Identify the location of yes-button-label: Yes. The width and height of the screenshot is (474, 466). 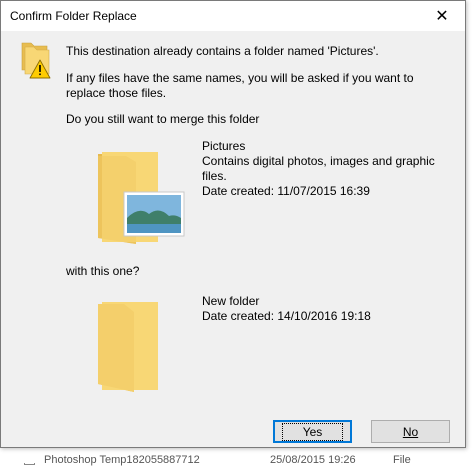
(312, 431).